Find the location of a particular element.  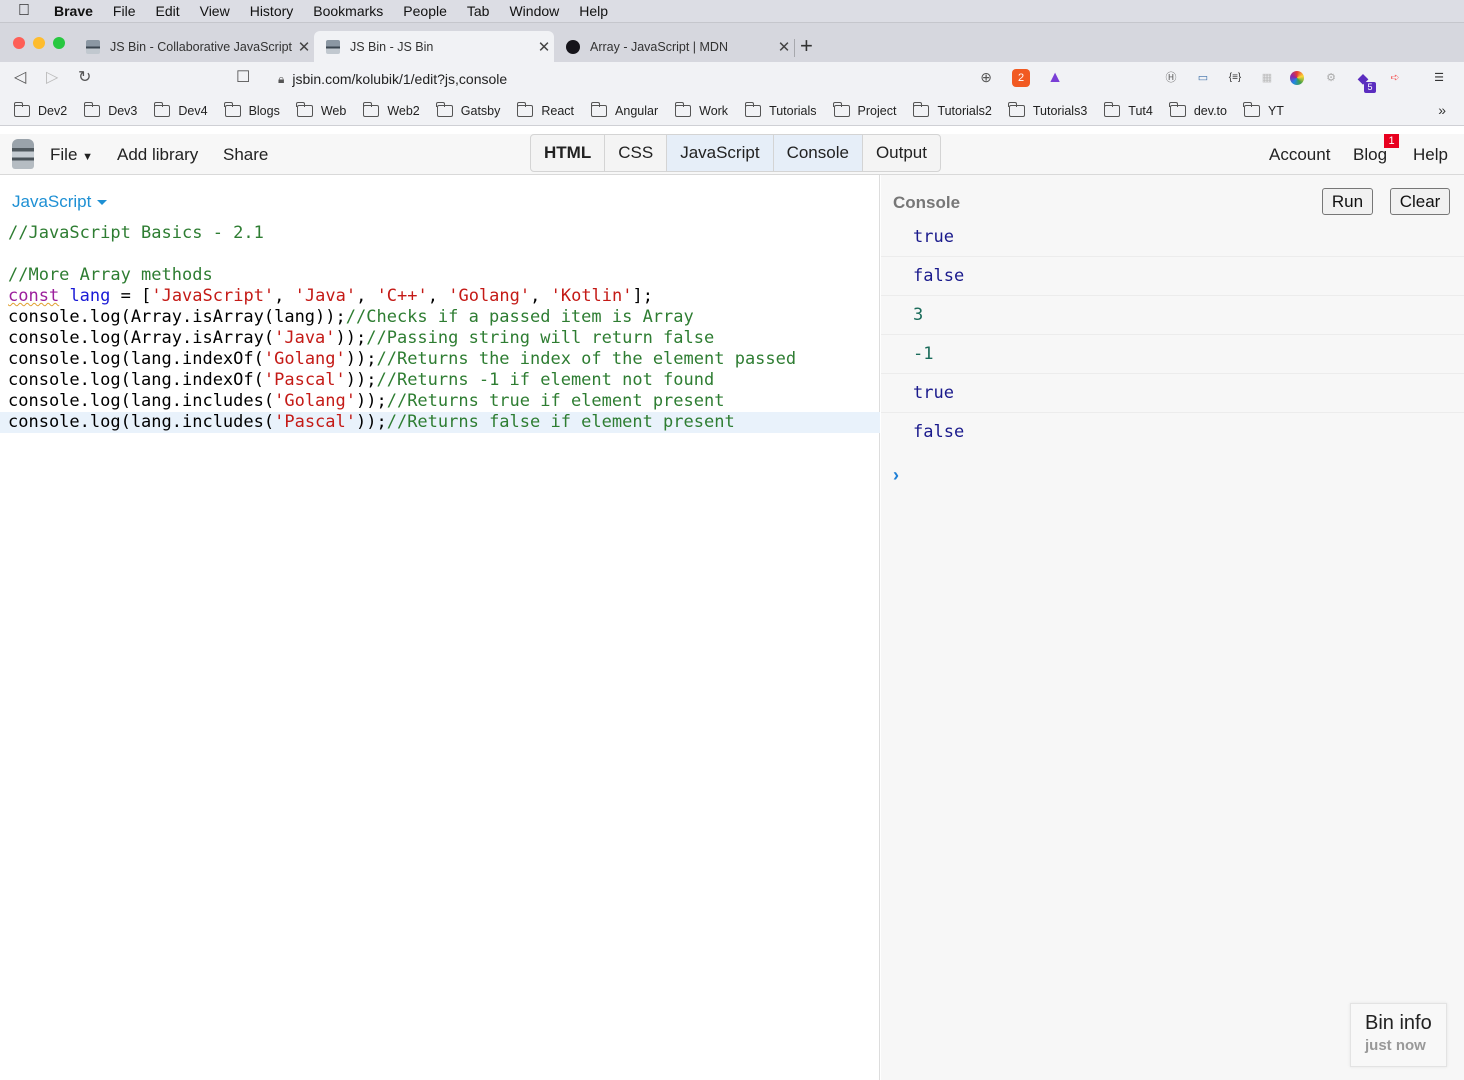

tab-jsbin-active: JS Bin - JS Bin ✕ is located at coordinates (434, 47).